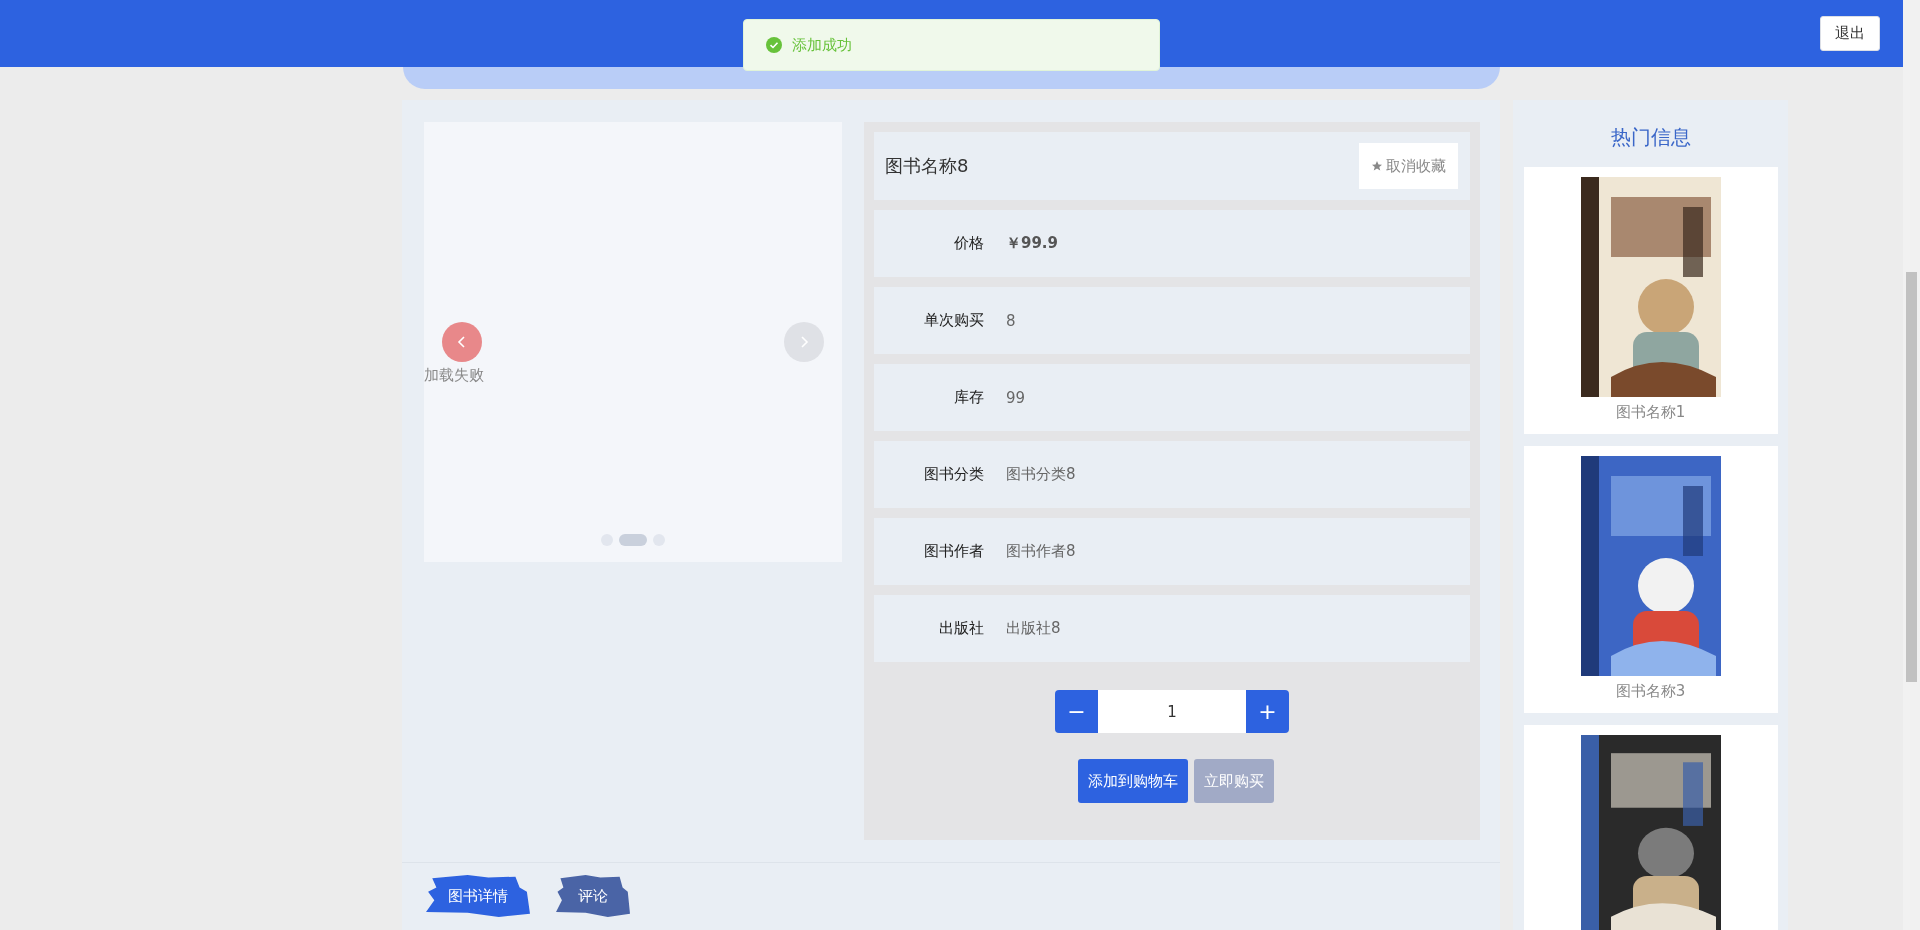 The height and width of the screenshot is (930, 1920). I want to click on chevron-right-icon, so click(804, 342).